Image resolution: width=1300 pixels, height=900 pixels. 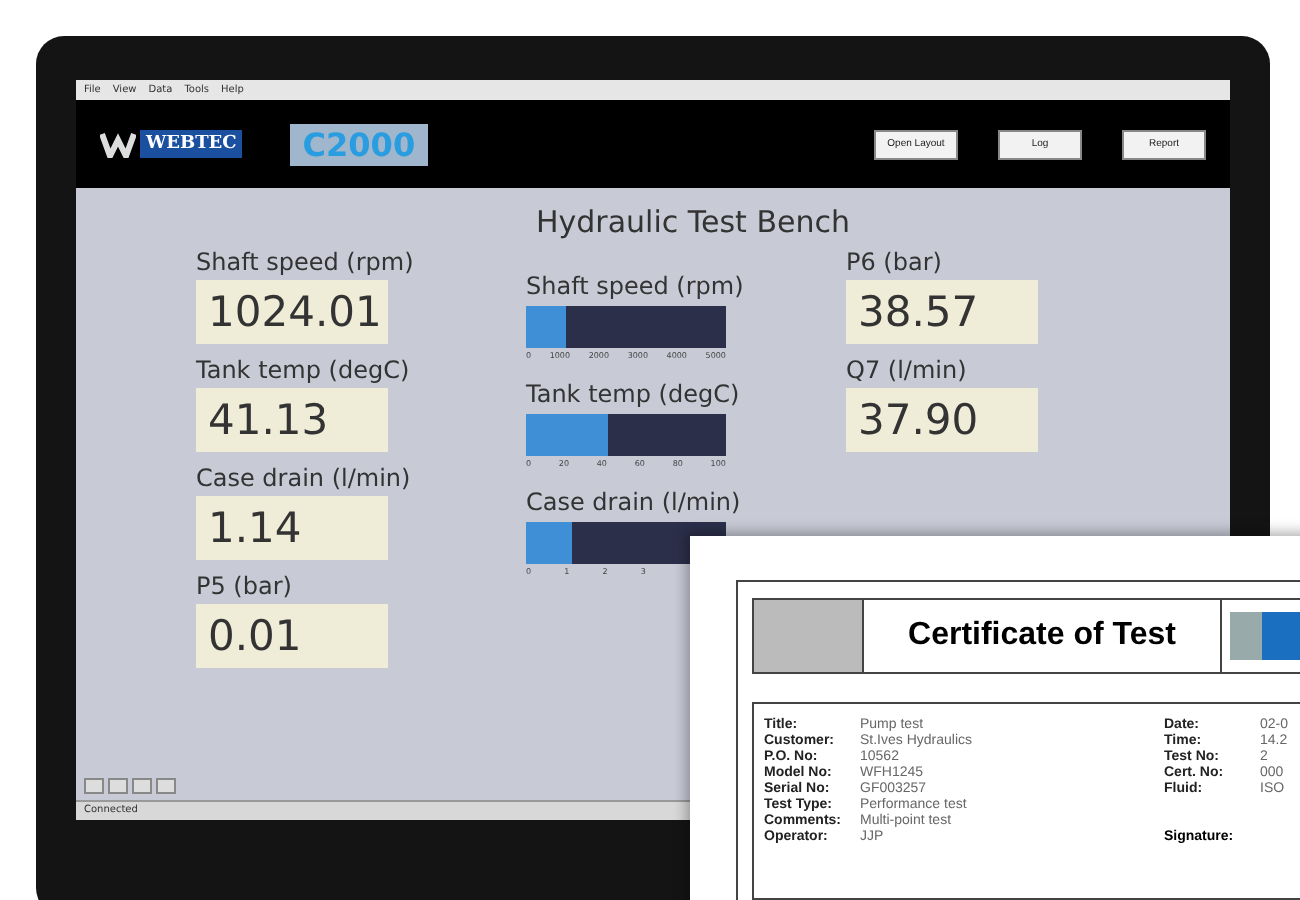 I want to click on logo-icon, so click(x=118, y=144).